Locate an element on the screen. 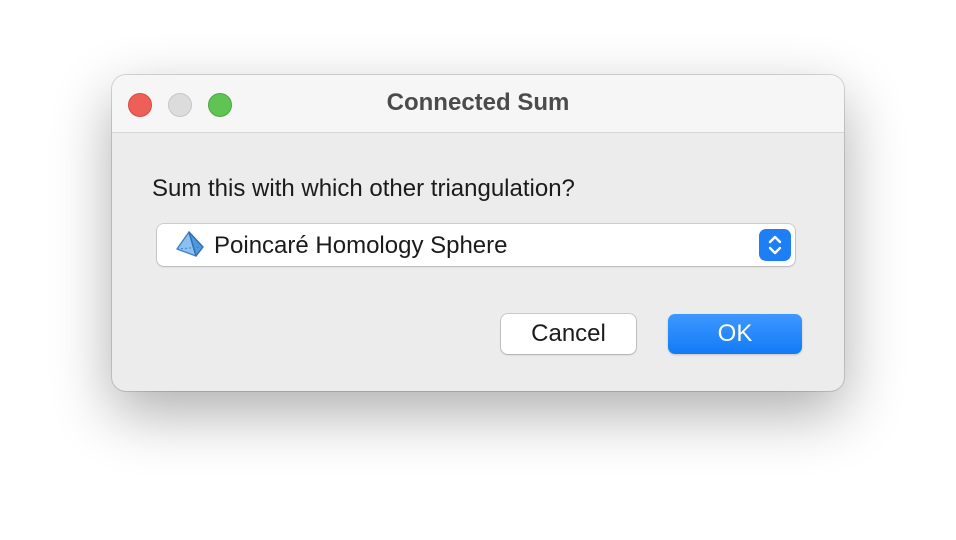  tetrahedron-icon is located at coordinates (190, 244).